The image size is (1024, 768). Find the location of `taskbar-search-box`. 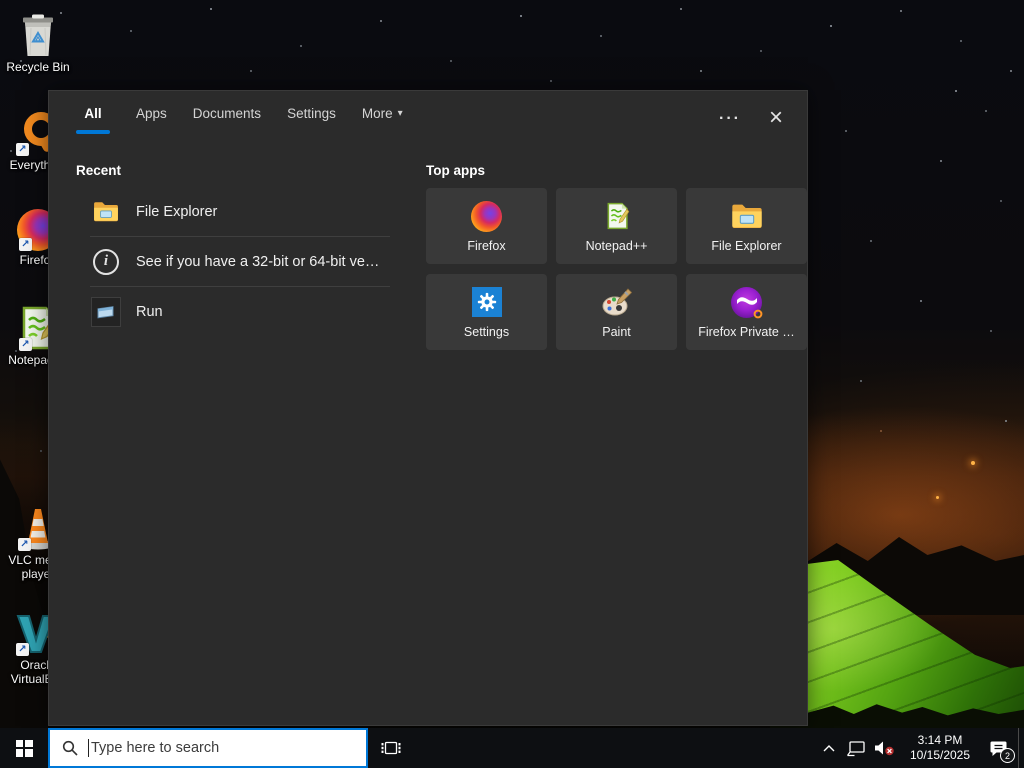

taskbar-search-box is located at coordinates (208, 748).